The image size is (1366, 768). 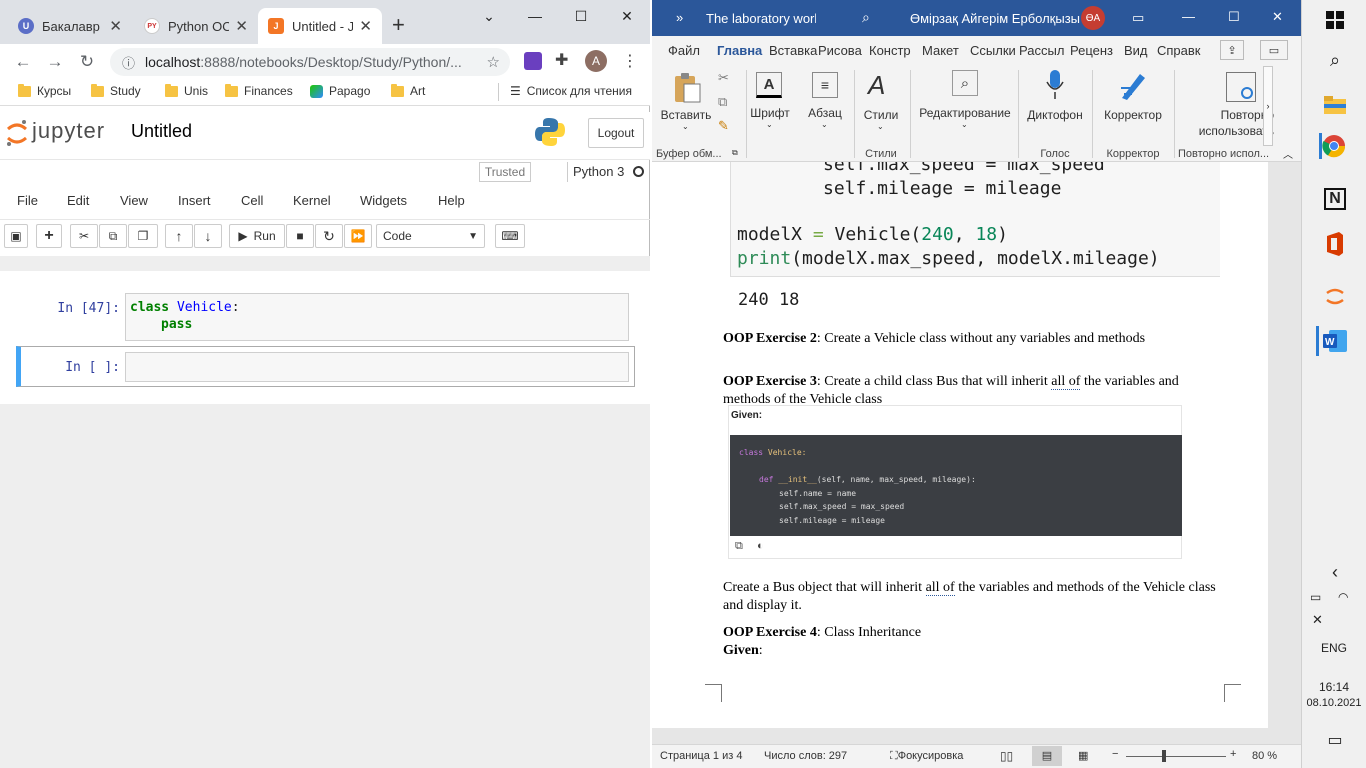 What do you see at coordinates (1083, 755) in the screenshot?
I see `web-layout-icon: ▦` at bounding box center [1083, 755].